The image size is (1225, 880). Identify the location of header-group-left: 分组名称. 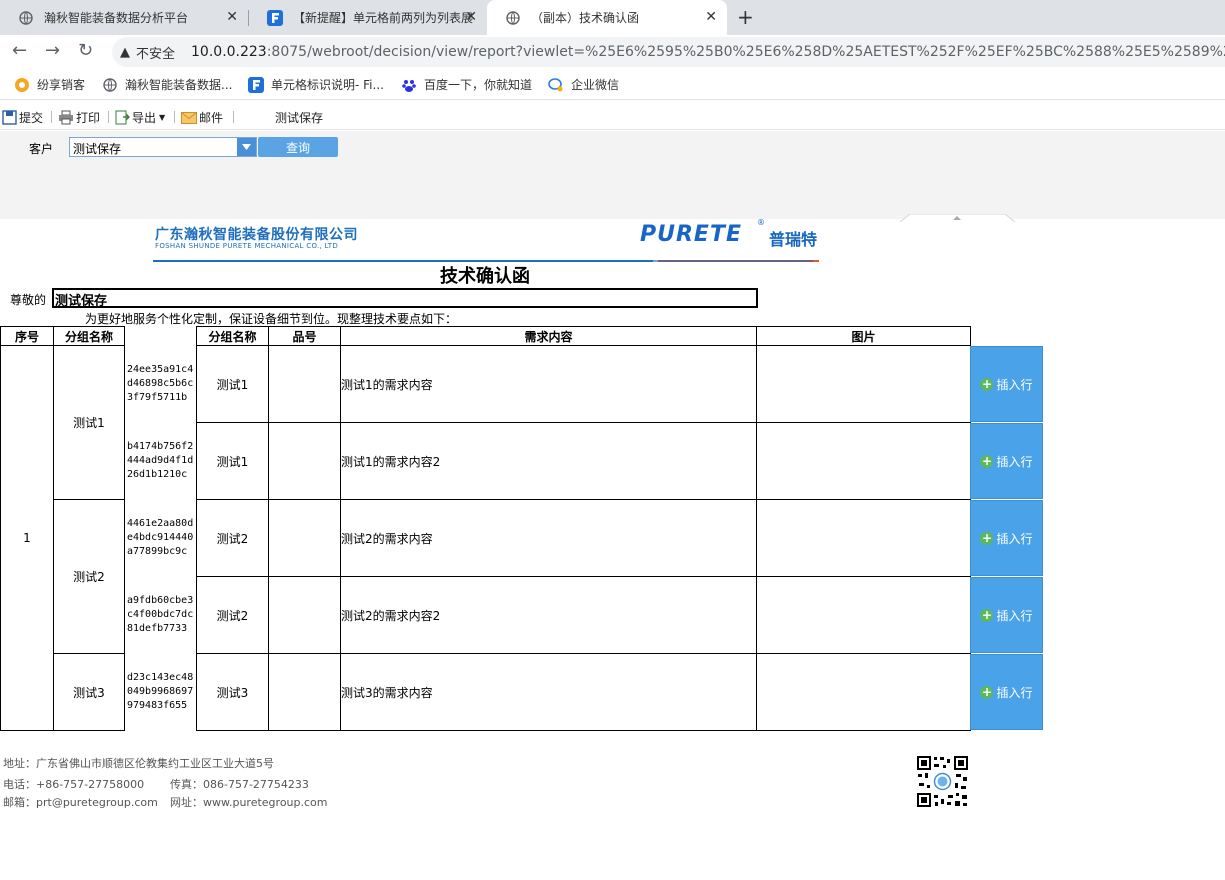
(89, 336).